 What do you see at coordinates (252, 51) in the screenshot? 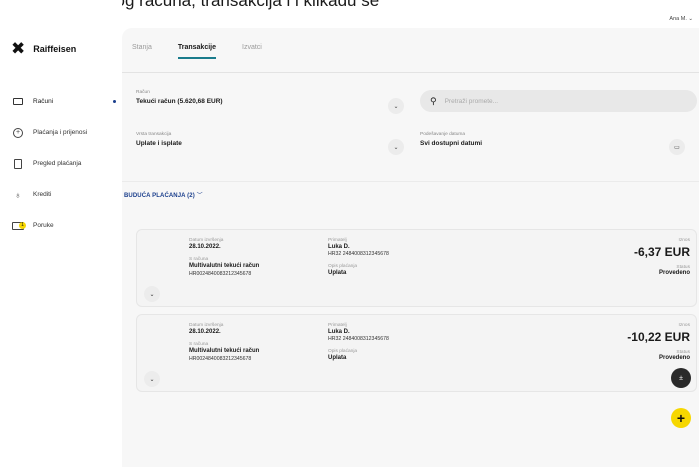
I see `tab-izvatci: Izvatci` at bounding box center [252, 51].